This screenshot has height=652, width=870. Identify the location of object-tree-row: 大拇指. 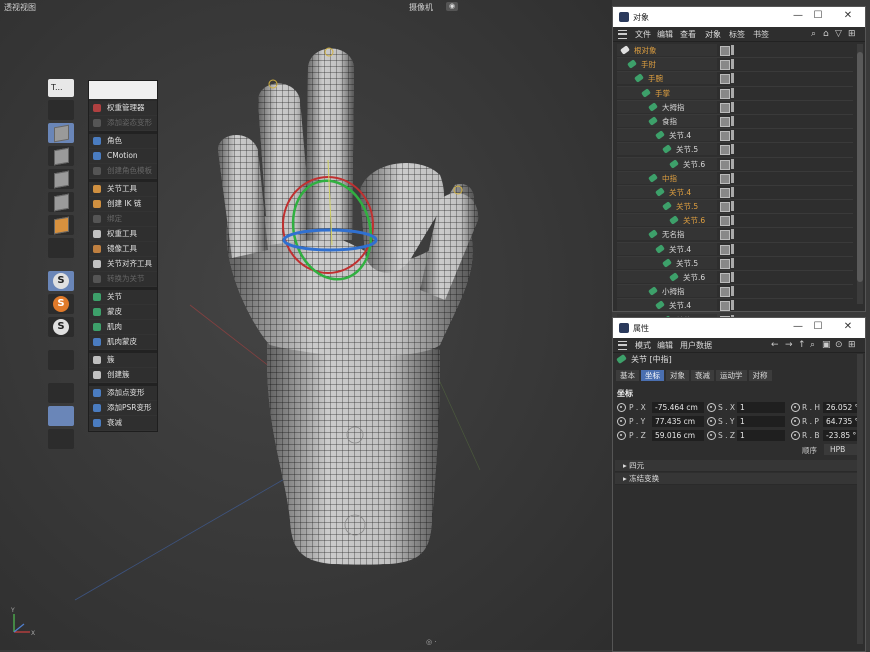
(735, 107).